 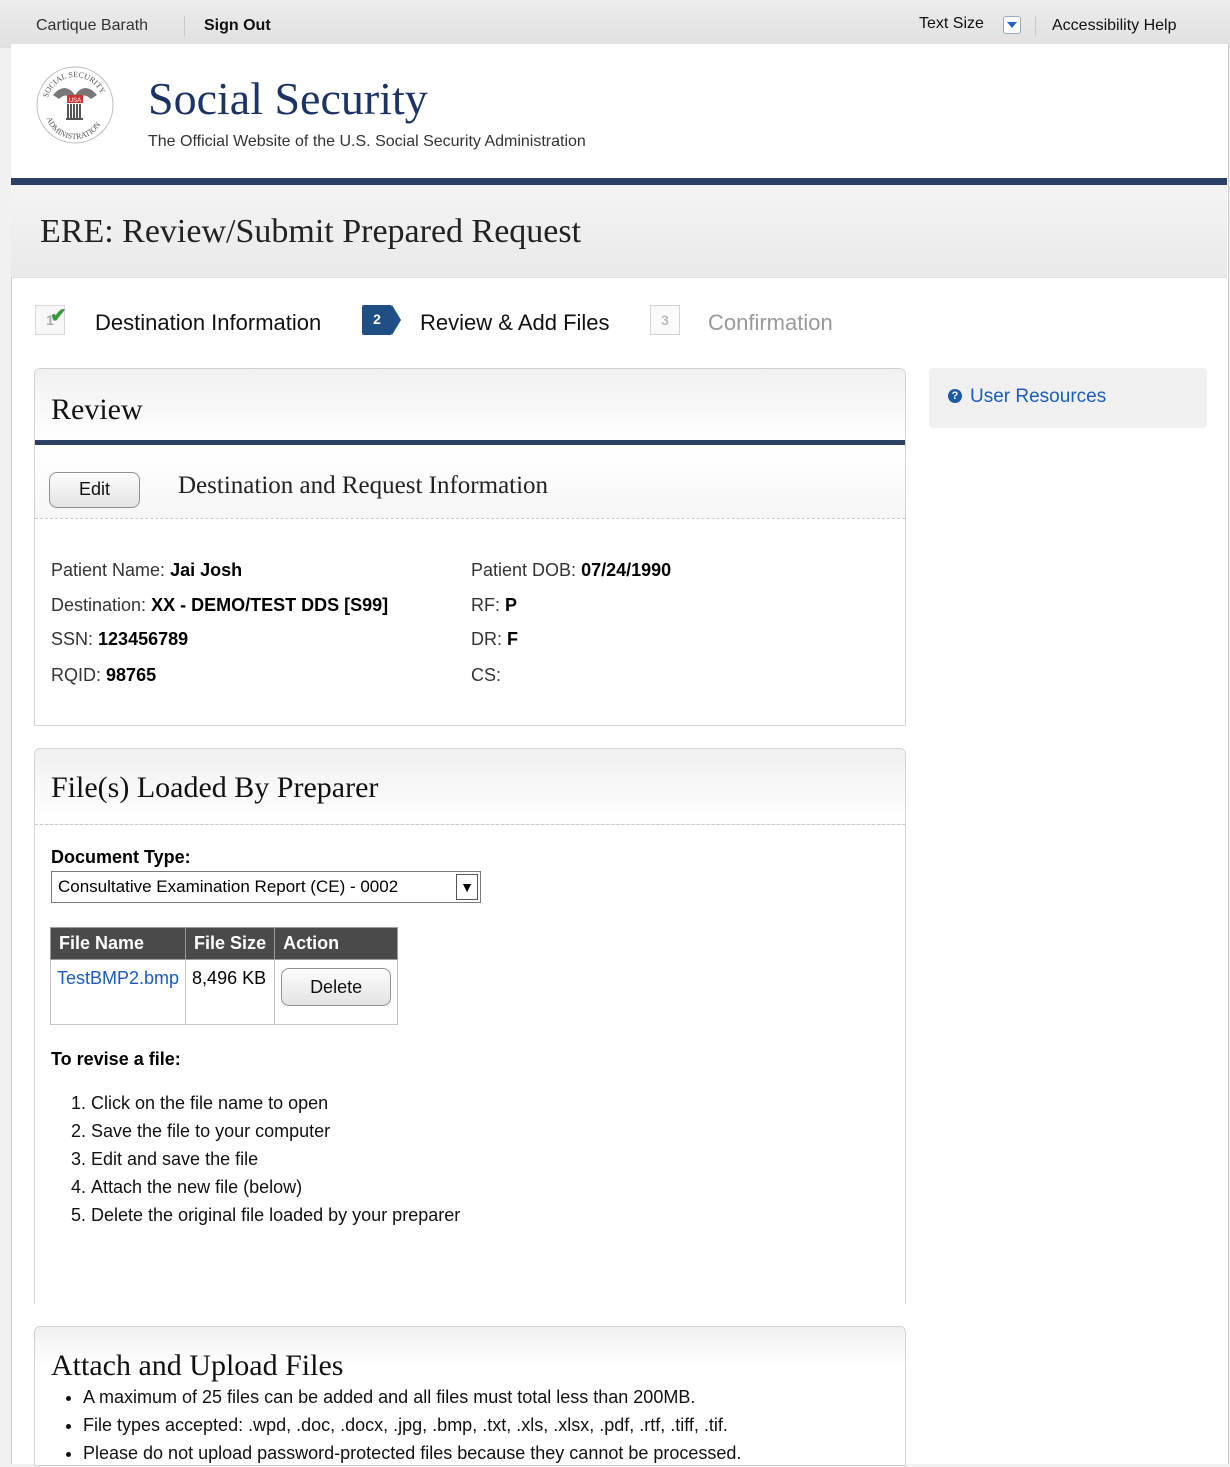 What do you see at coordinates (311, 231) in the screenshot?
I see `page-title: ERE: Review/Submit Prepared Request` at bounding box center [311, 231].